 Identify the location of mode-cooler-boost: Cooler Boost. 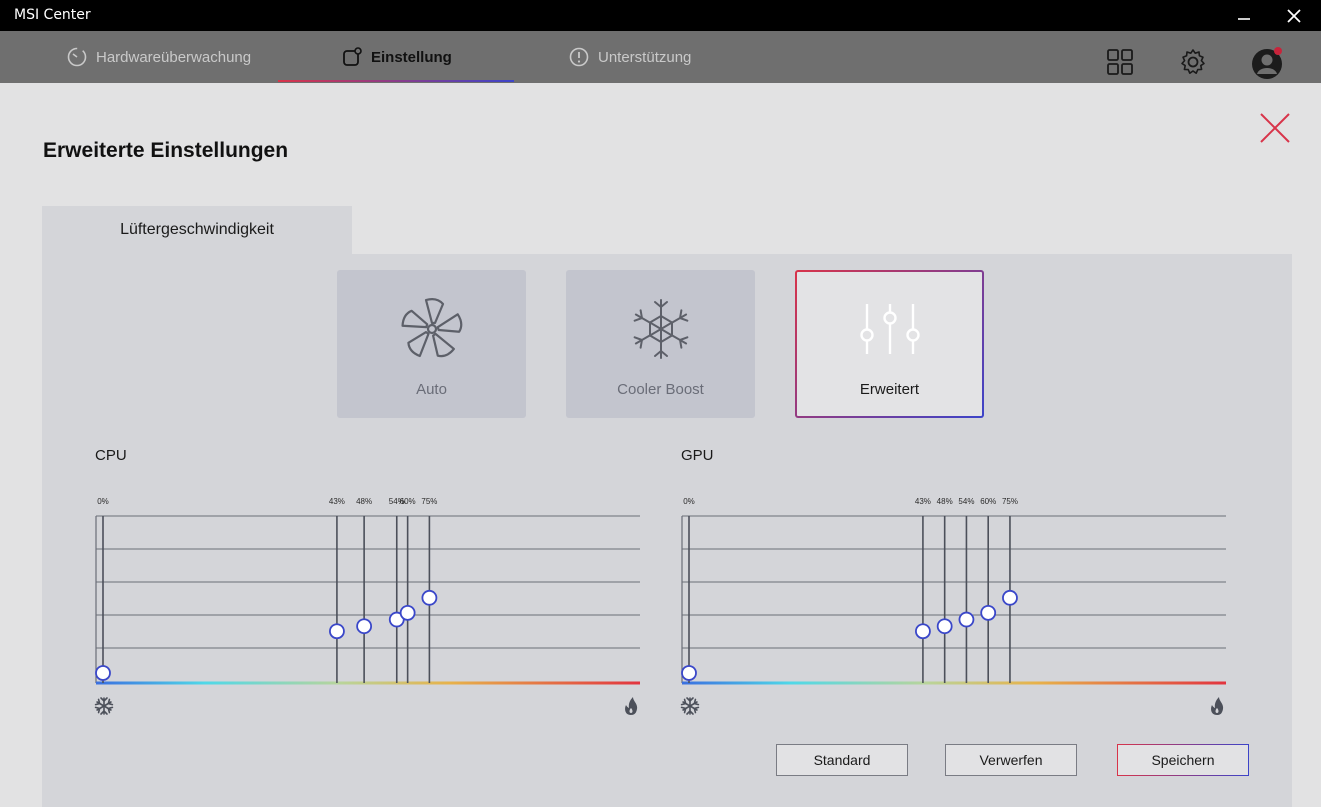
(660, 344).